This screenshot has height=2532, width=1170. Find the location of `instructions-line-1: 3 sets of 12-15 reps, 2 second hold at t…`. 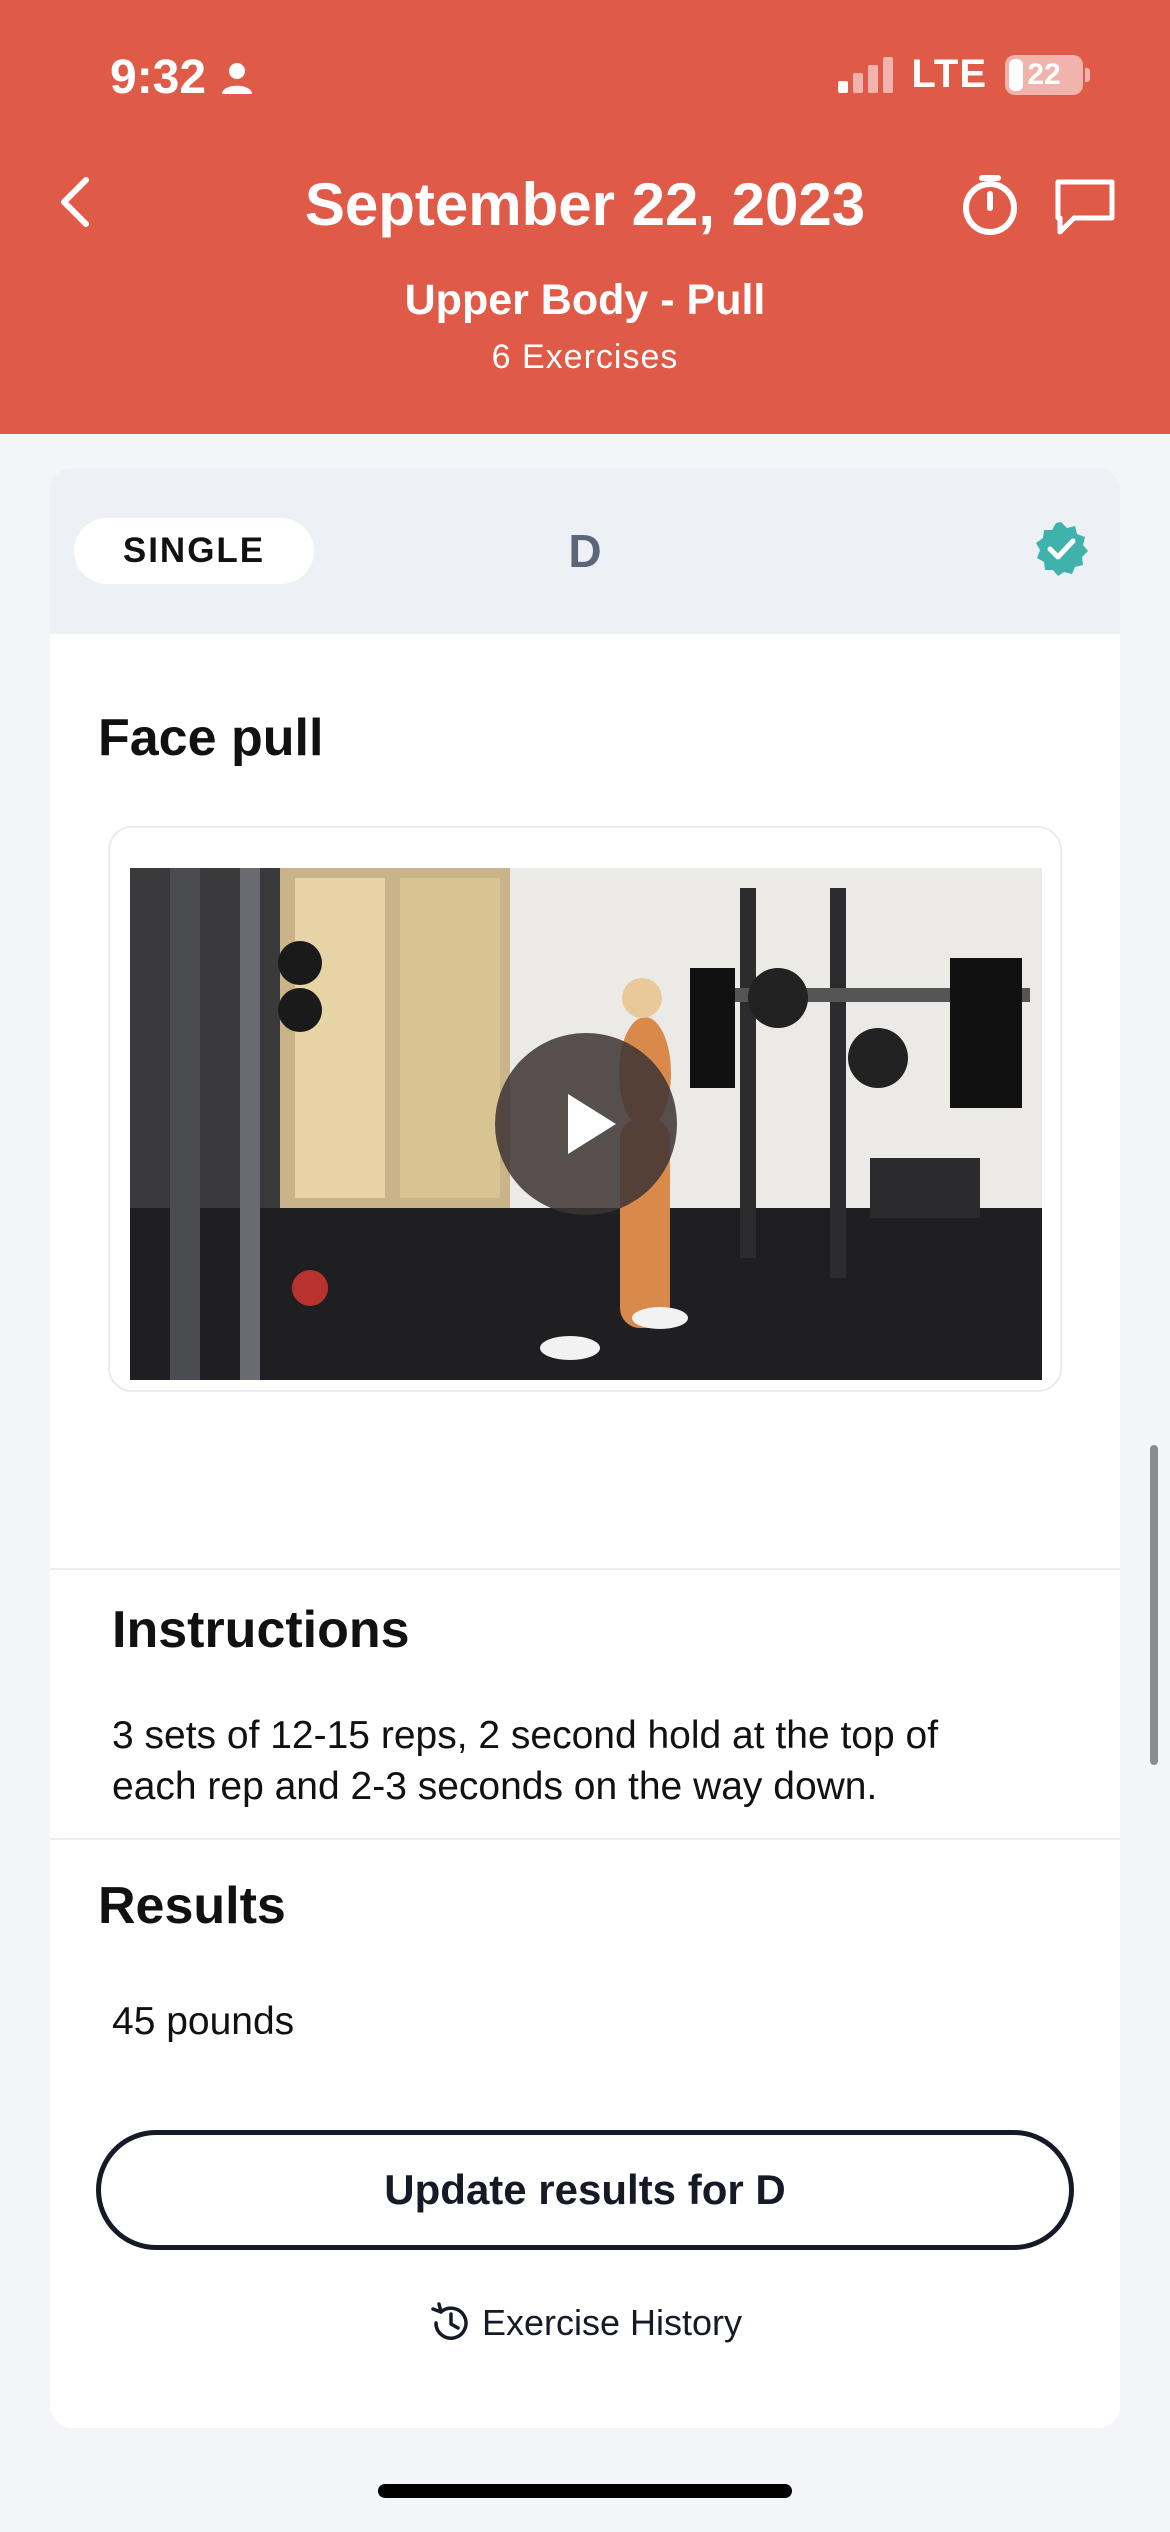

instructions-line-1: 3 sets of 12-15 reps, 2 second hold at t… is located at coordinates (525, 1735).